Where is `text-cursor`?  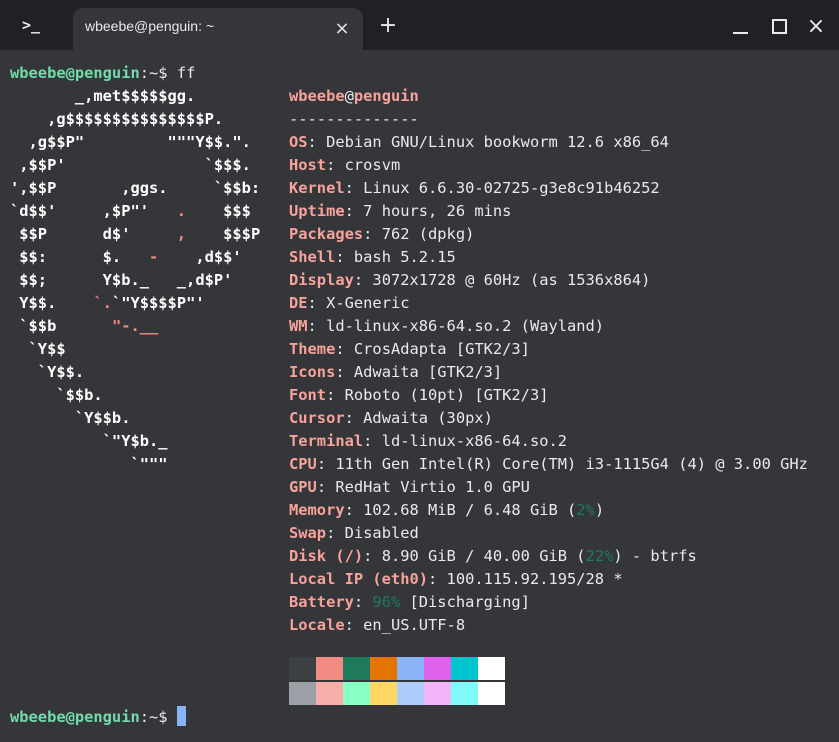 text-cursor is located at coordinates (181, 716).